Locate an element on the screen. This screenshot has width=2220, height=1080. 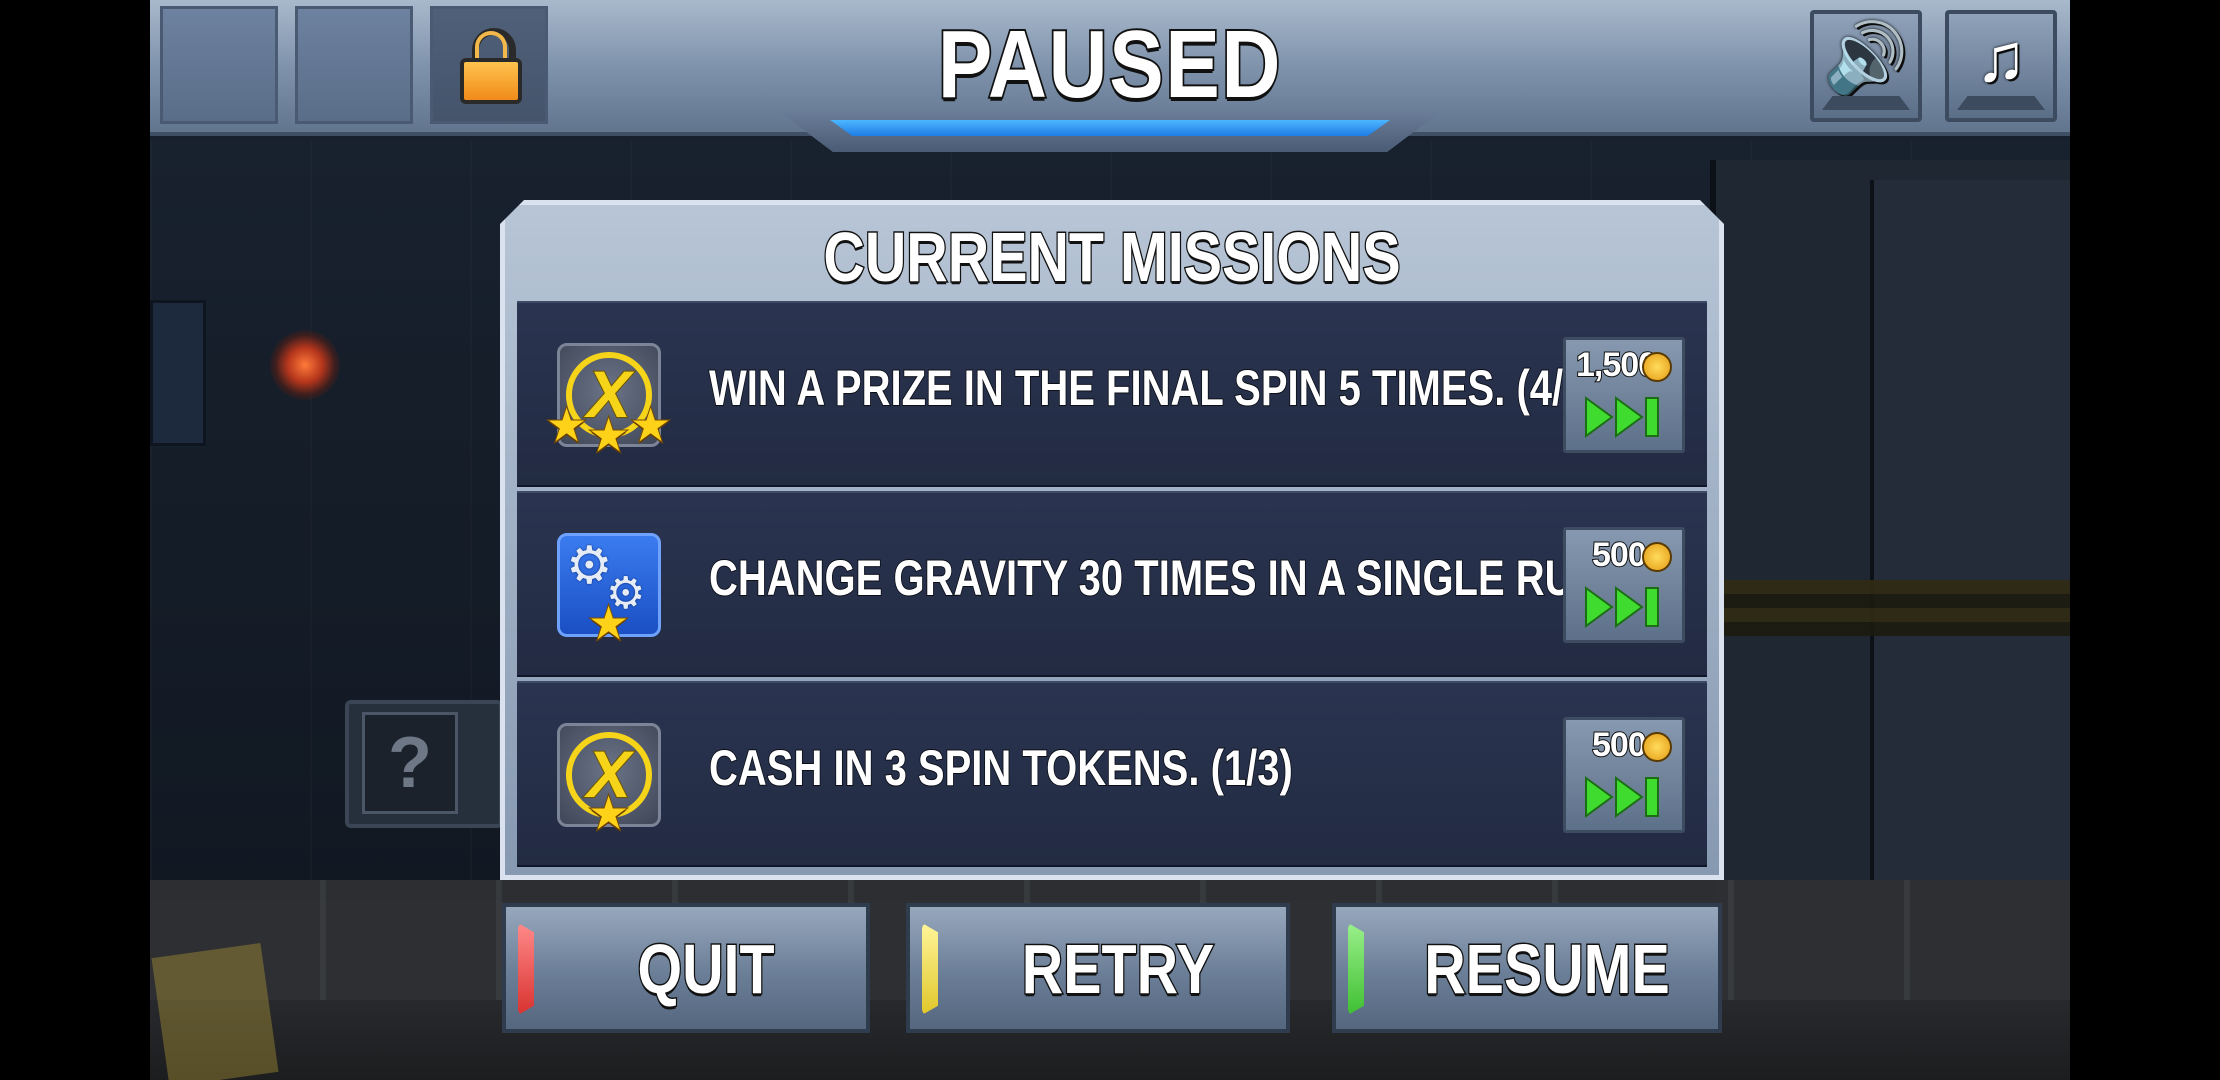
background-sign is located at coordinates (215, 1011).